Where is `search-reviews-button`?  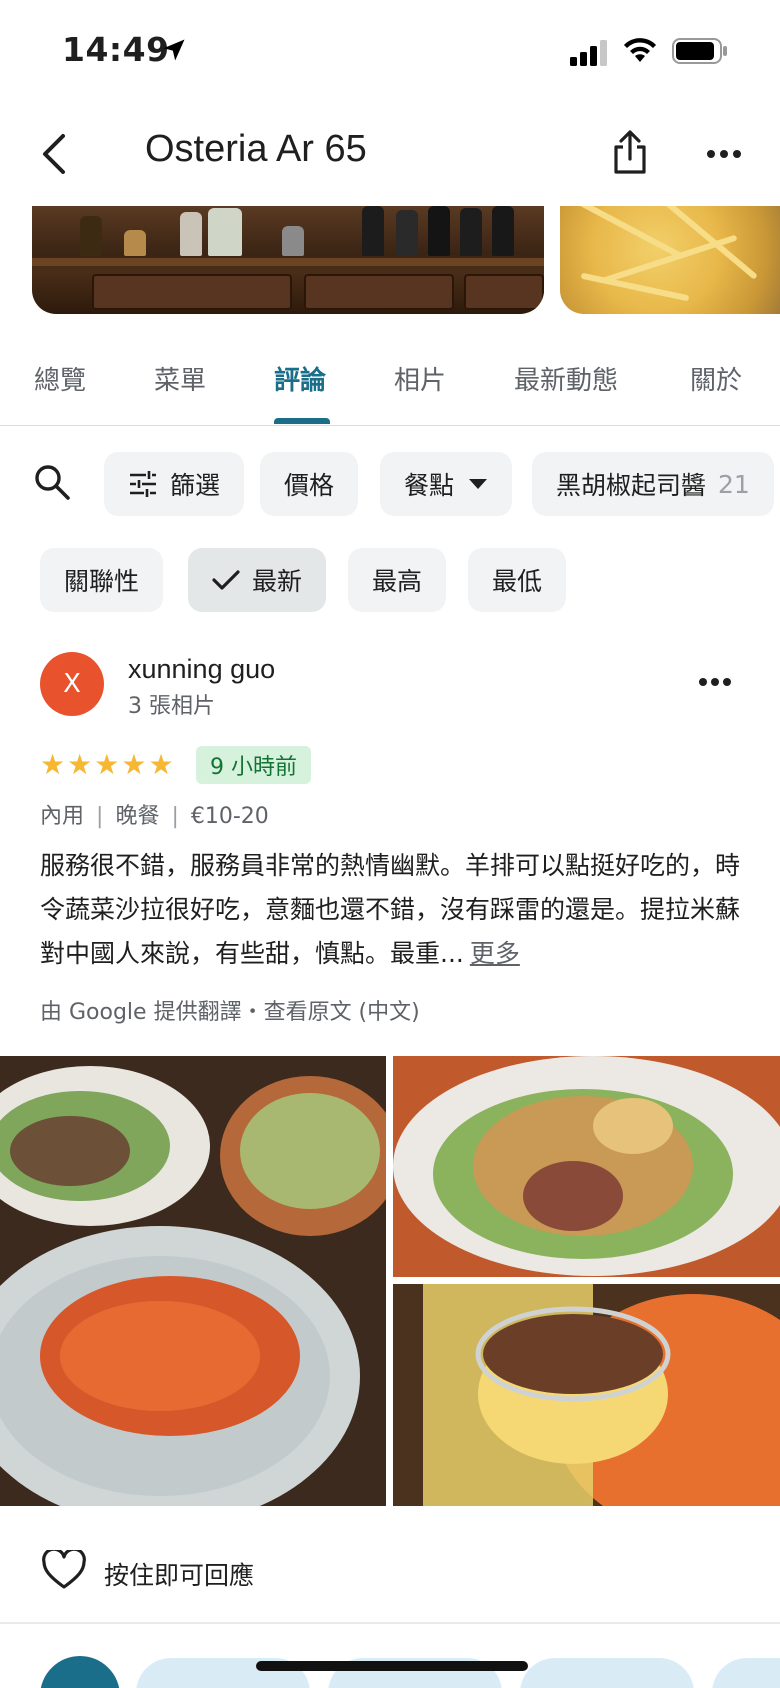
search-reviews-button is located at coordinates (52, 484).